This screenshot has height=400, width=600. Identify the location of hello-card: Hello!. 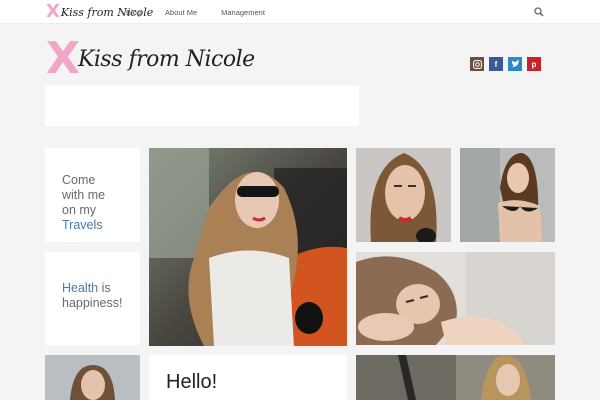
(248, 377).